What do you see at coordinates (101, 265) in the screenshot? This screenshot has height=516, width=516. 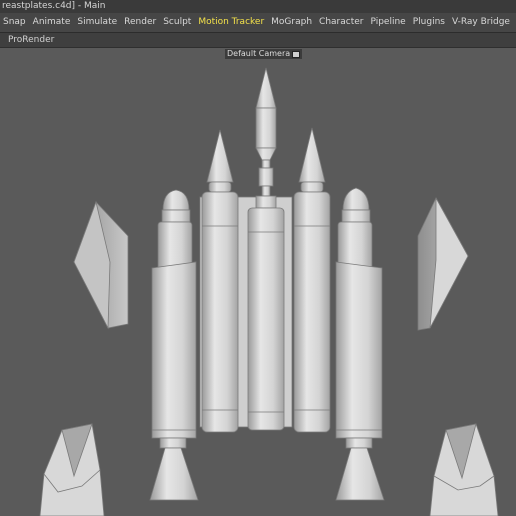 I see `left-chevron-plate` at bounding box center [101, 265].